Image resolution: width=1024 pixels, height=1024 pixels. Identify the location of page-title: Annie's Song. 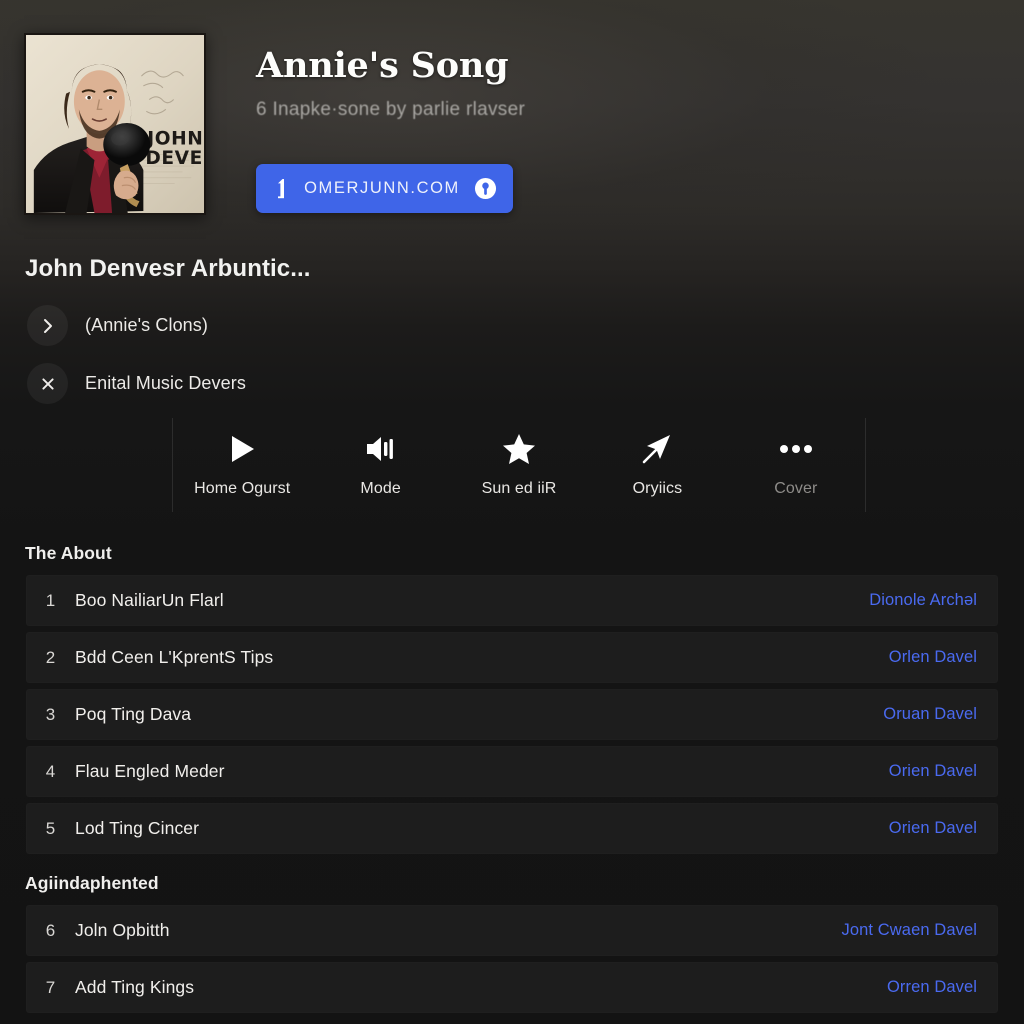
(382, 65).